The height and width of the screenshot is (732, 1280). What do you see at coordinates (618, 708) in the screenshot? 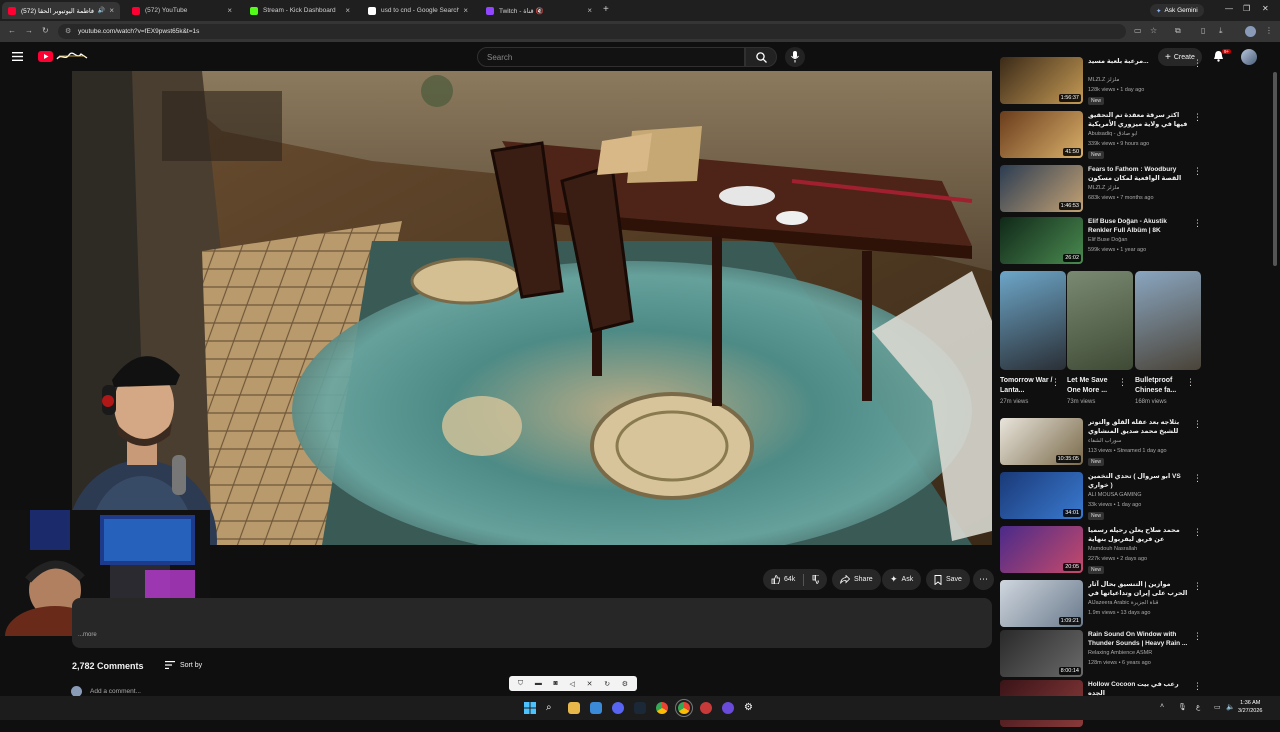
I see `discord-icon` at bounding box center [618, 708].